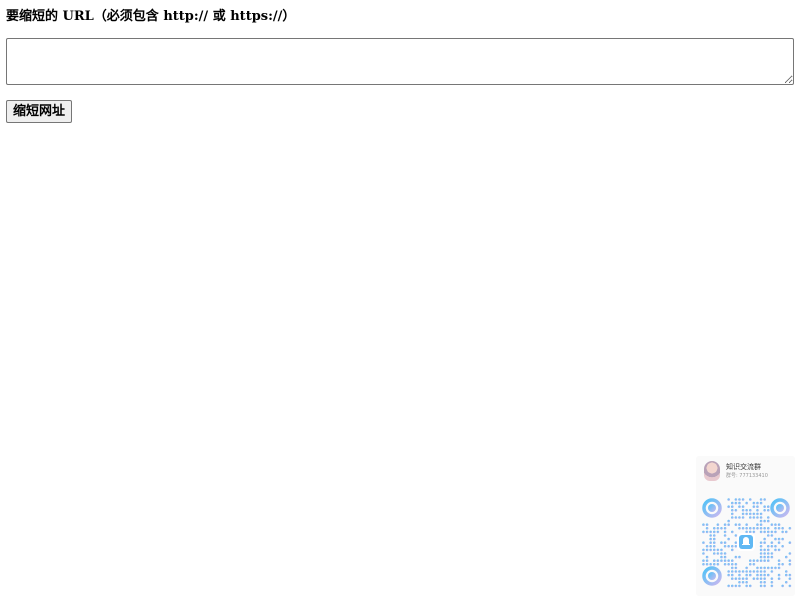 Image resolution: width=800 pixels, height=600 pixels. I want to click on shorten-url-button: 缩短网址, so click(39, 111).